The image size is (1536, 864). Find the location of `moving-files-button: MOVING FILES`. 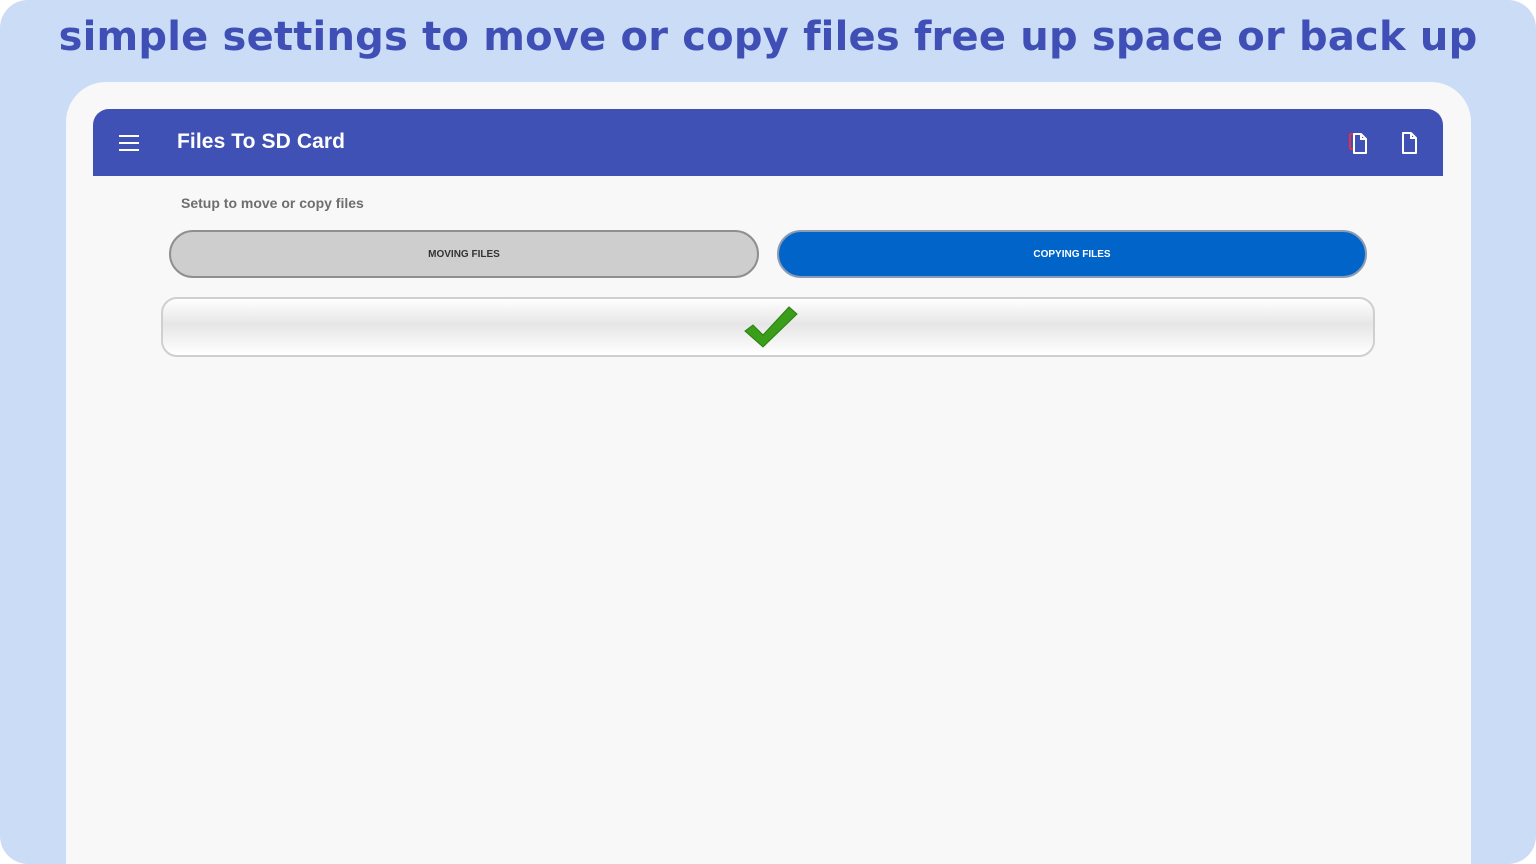

moving-files-button: MOVING FILES is located at coordinates (464, 254).